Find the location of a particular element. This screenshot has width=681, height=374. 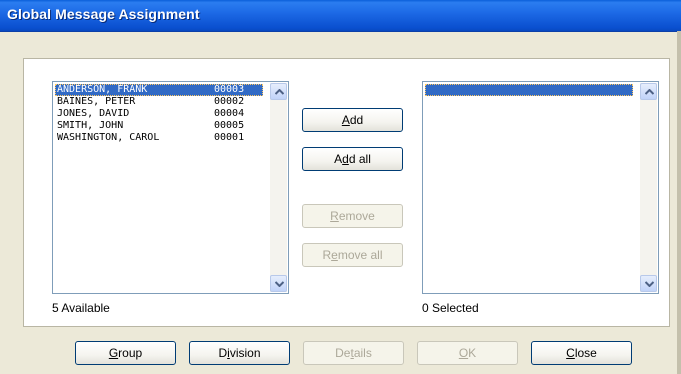

division-button: Division is located at coordinates (239, 353).